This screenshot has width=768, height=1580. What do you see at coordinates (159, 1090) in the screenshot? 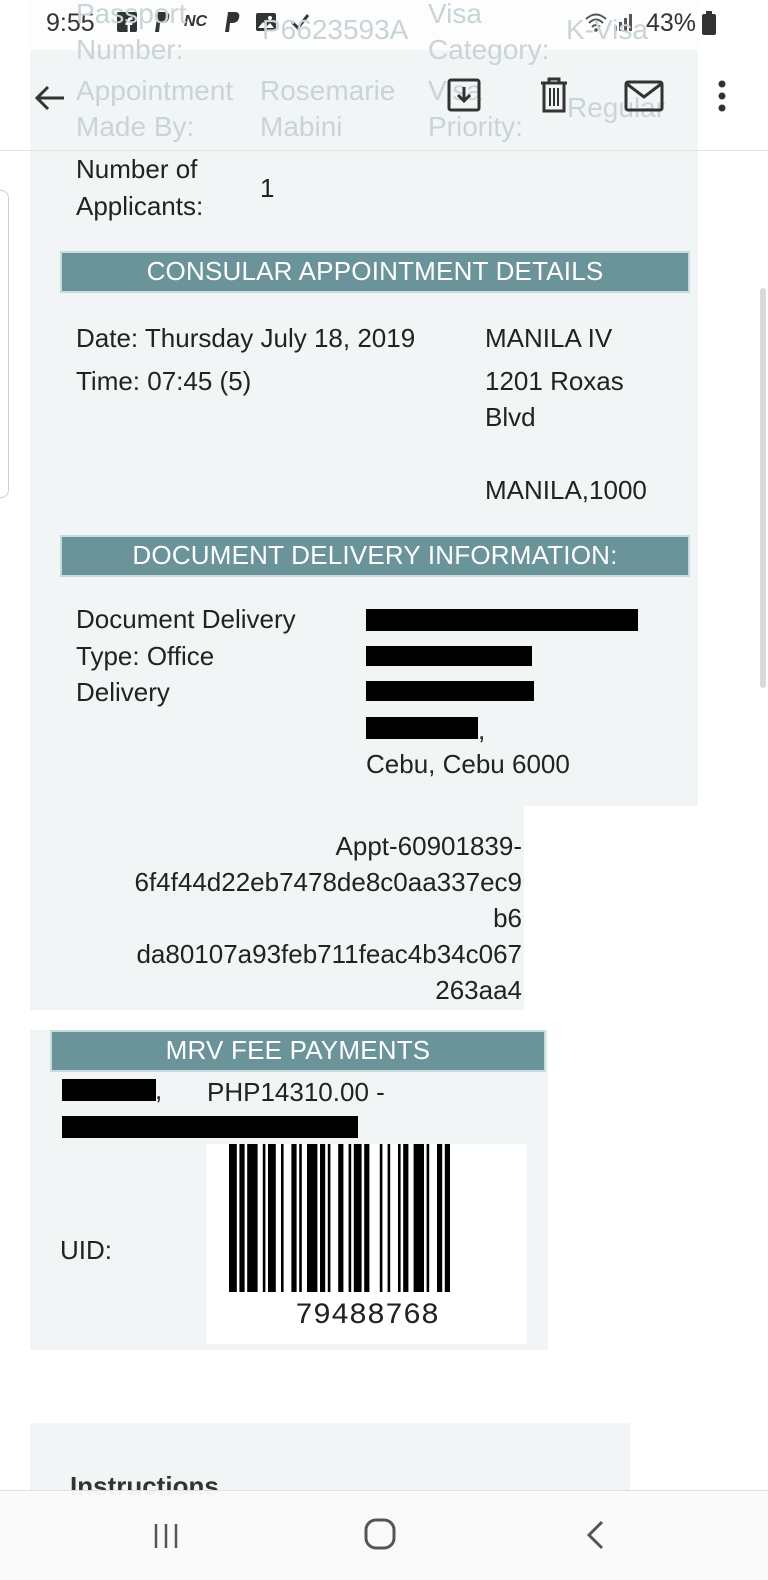
I see `mrv-comma: ,` at bounding box center [159, 1090].